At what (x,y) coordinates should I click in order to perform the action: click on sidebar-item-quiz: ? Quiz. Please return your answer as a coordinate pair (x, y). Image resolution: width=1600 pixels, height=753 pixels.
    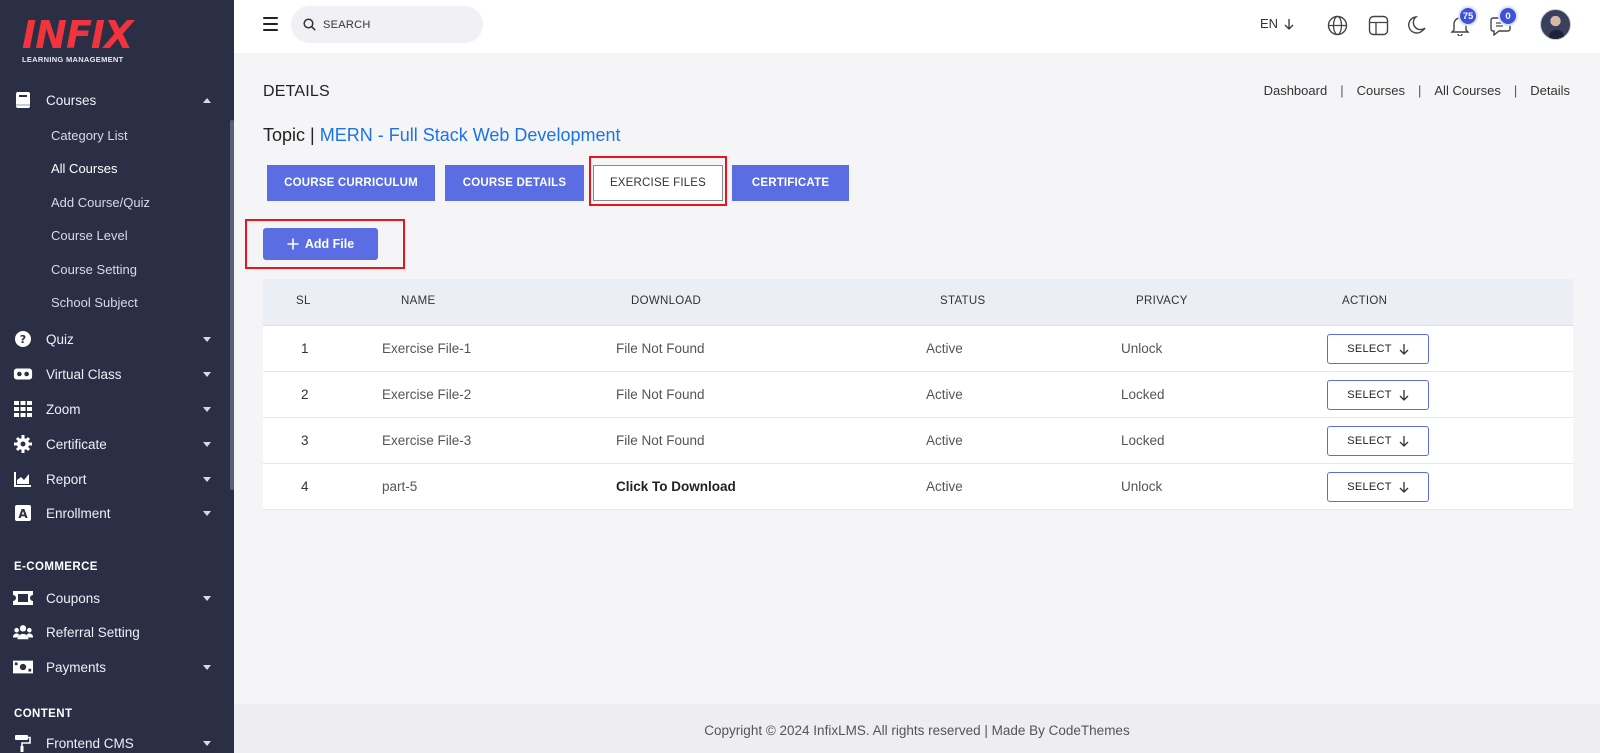
    Looking at the image, I should click on (115, 339).